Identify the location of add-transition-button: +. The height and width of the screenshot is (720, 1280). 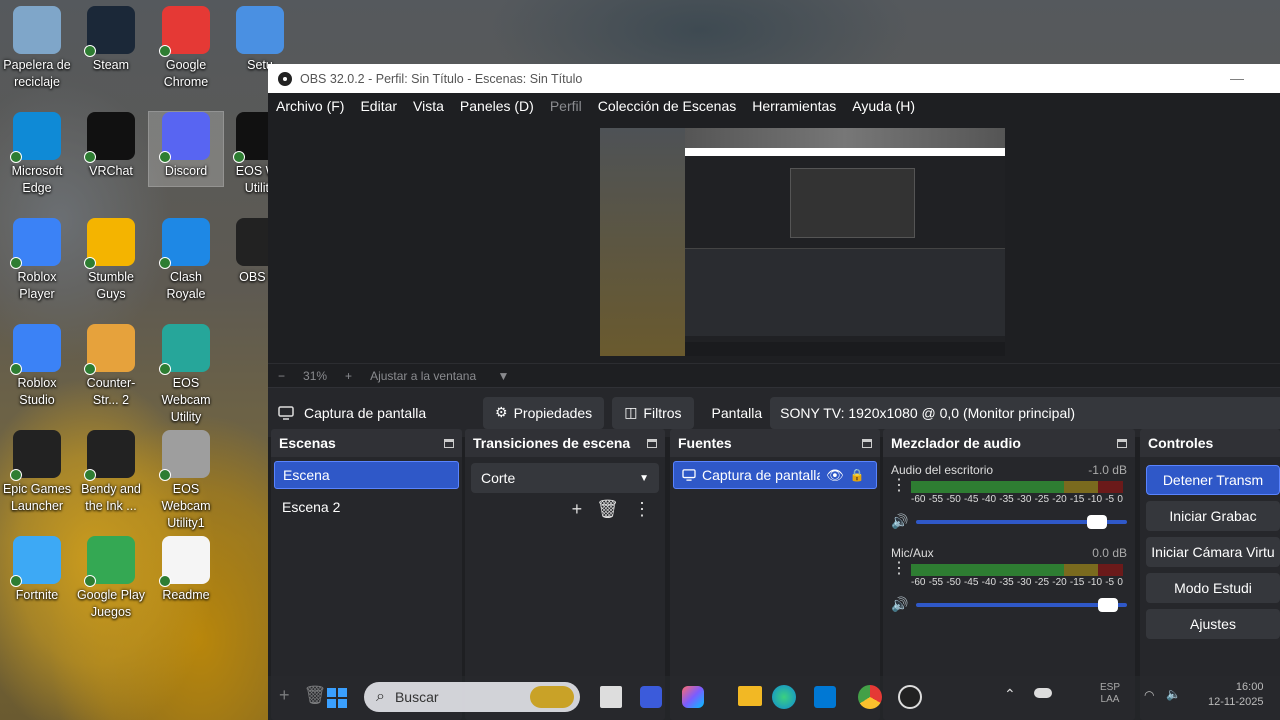
(577, 509).